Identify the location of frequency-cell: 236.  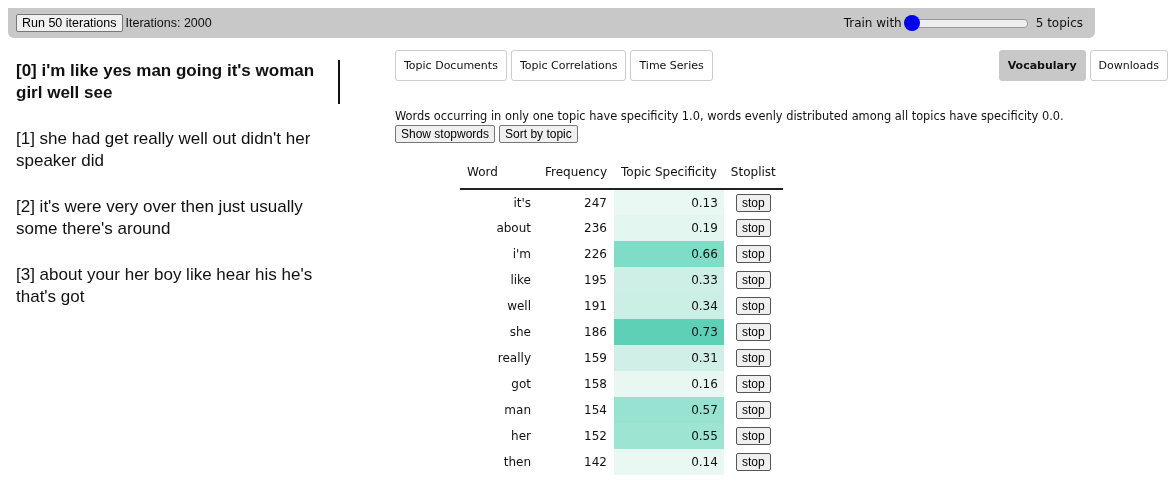
(576, 228).